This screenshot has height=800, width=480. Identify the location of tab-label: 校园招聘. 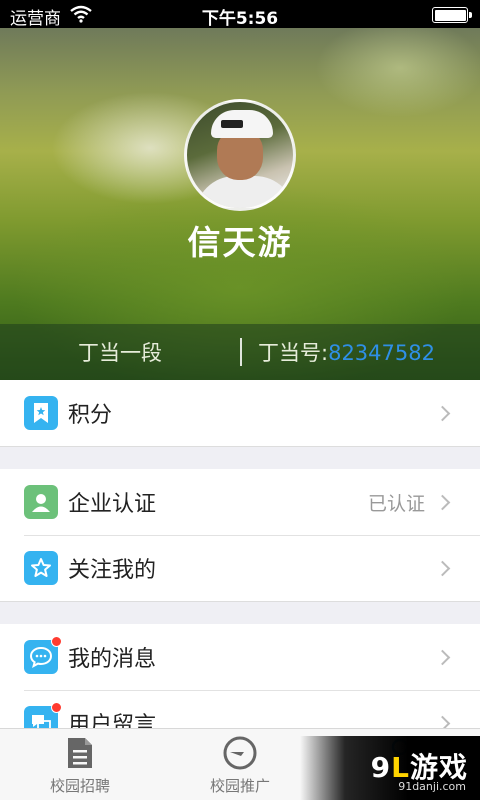
(79, 786).